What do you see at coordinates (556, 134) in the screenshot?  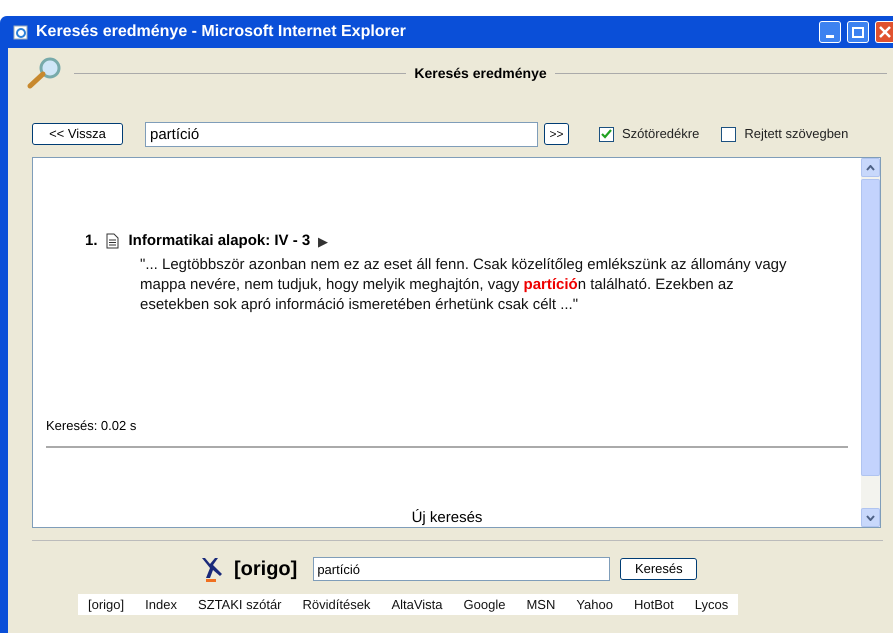 I see `next-button: >>` at bounding box center [556, 134].